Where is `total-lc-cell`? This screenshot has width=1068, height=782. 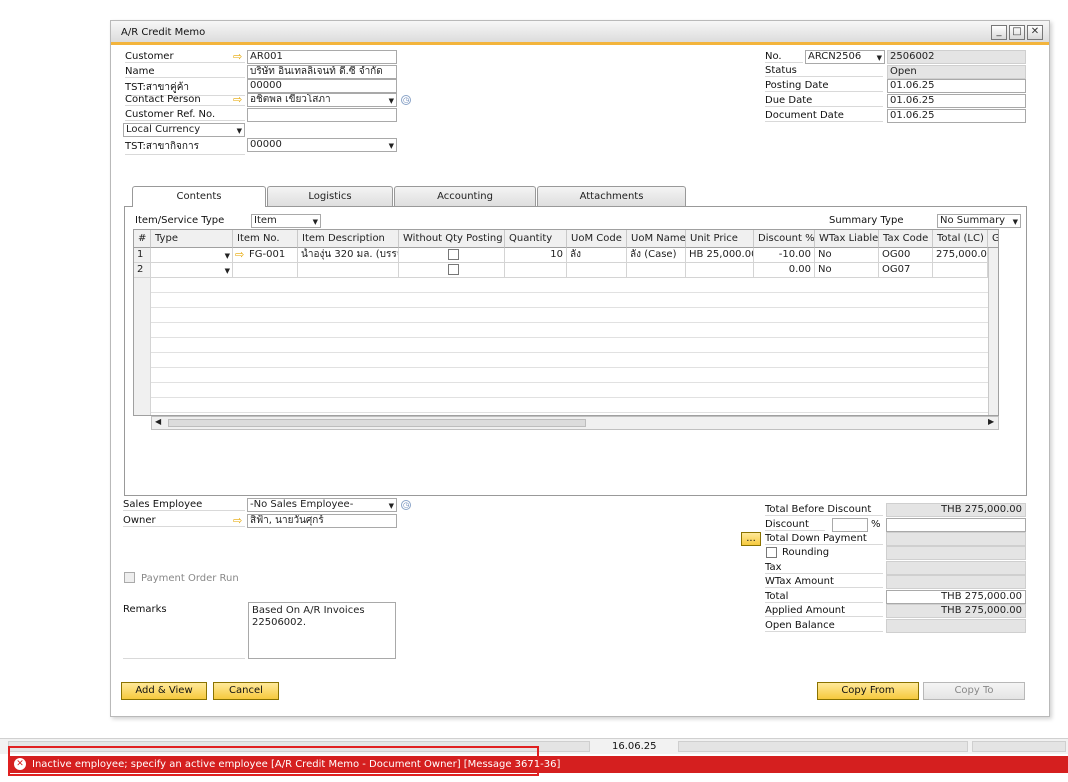
total-lc-cell is located at coordinates (960, 270).